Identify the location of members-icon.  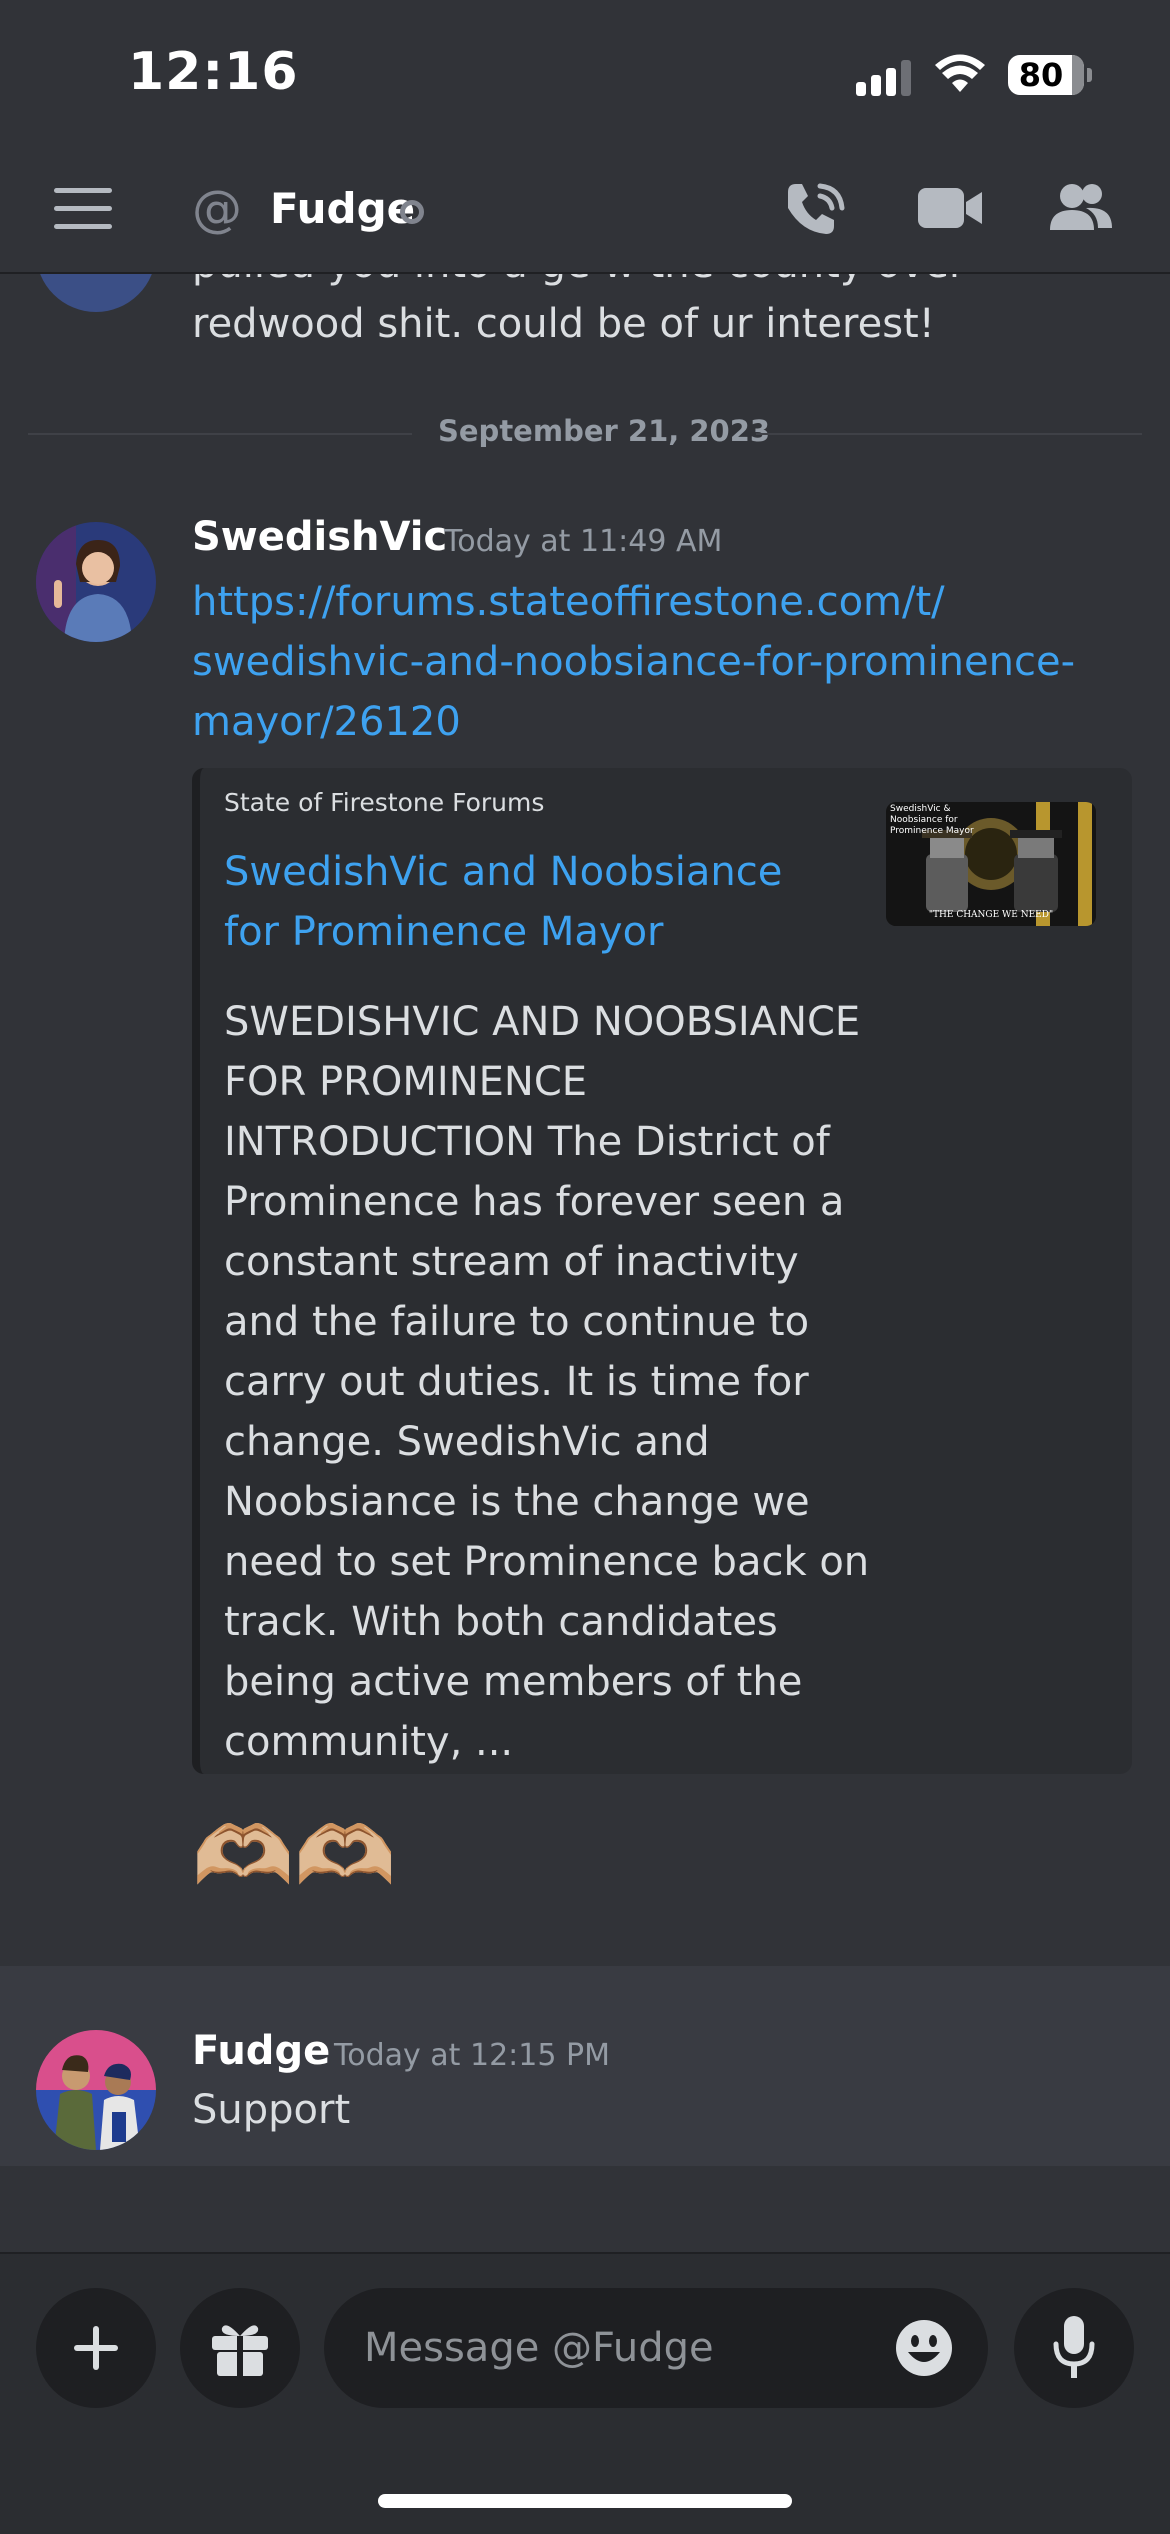
(1081, 208).